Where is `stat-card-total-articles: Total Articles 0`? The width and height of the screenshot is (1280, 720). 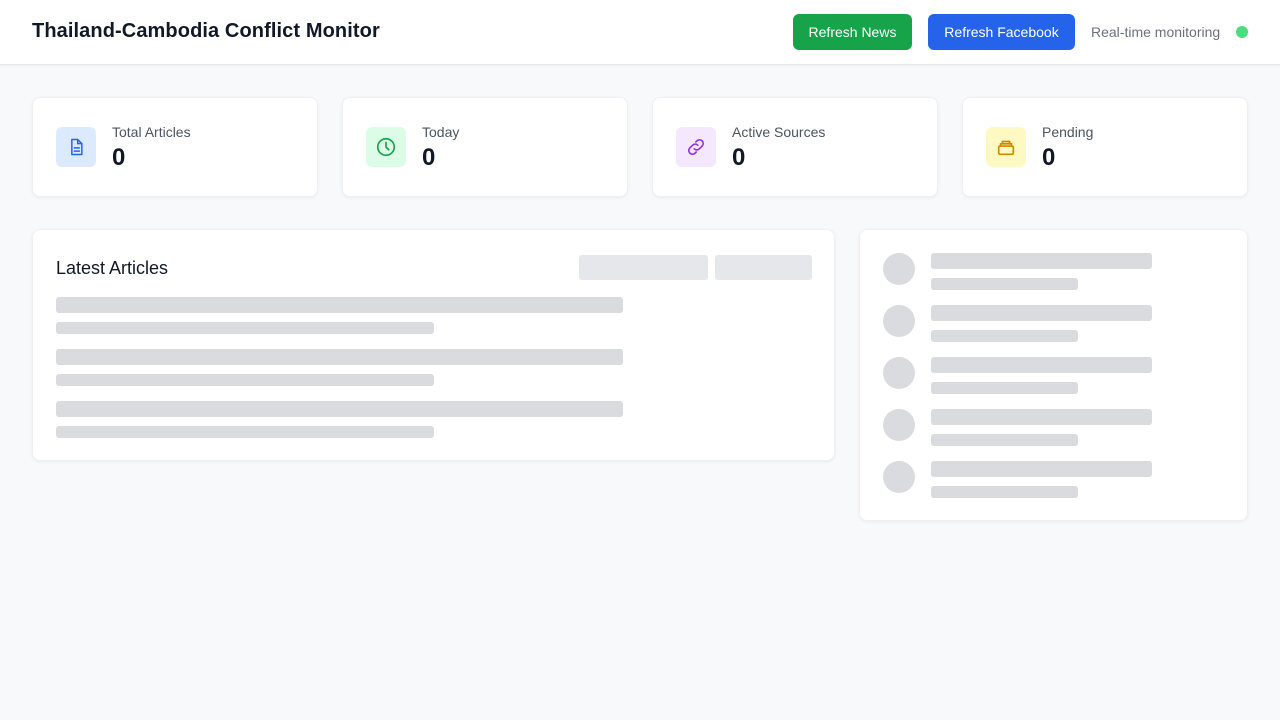 stat-card-total-articles: Total Articles 0 is located at coordinates (175, 147).